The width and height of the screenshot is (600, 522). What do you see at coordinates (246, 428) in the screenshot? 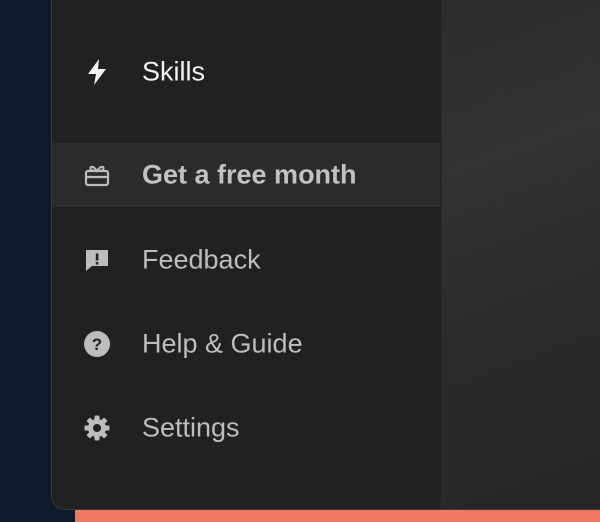
I see `menu-item-settings: Settings` at bounding box center [246, 428].